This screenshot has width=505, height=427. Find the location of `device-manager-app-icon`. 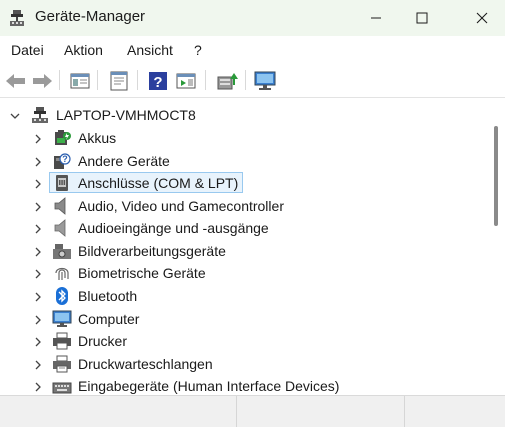

device-manager-app-icon is located at coordinates (18, 18).